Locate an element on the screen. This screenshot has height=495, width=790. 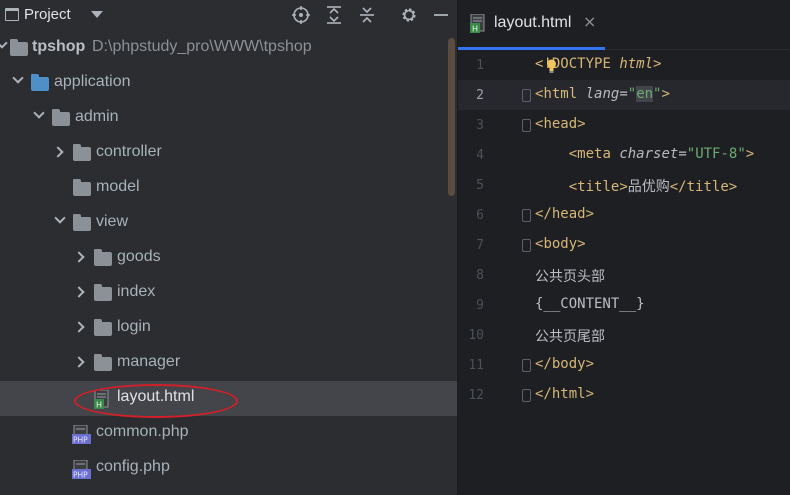
code-line: 12 </html> is located at coordinates (624, 395).